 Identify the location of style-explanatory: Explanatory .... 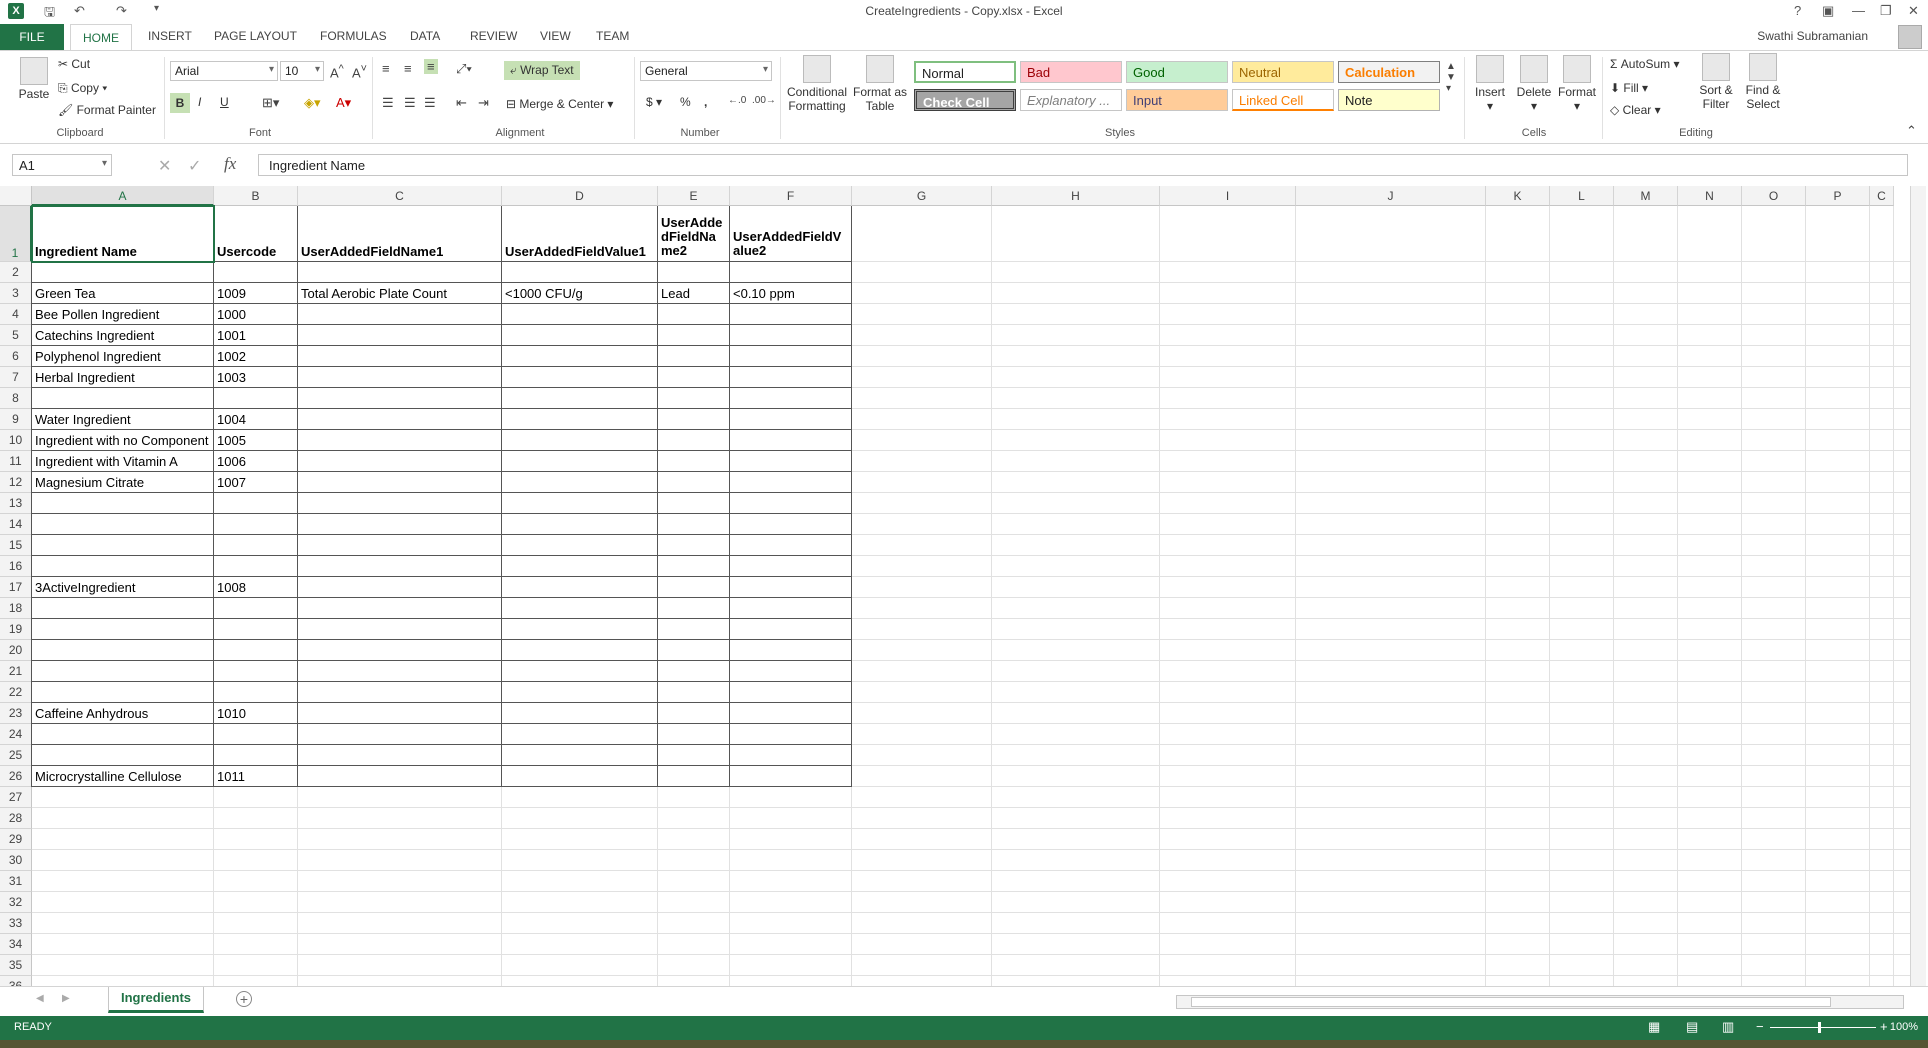
(1071, 100).